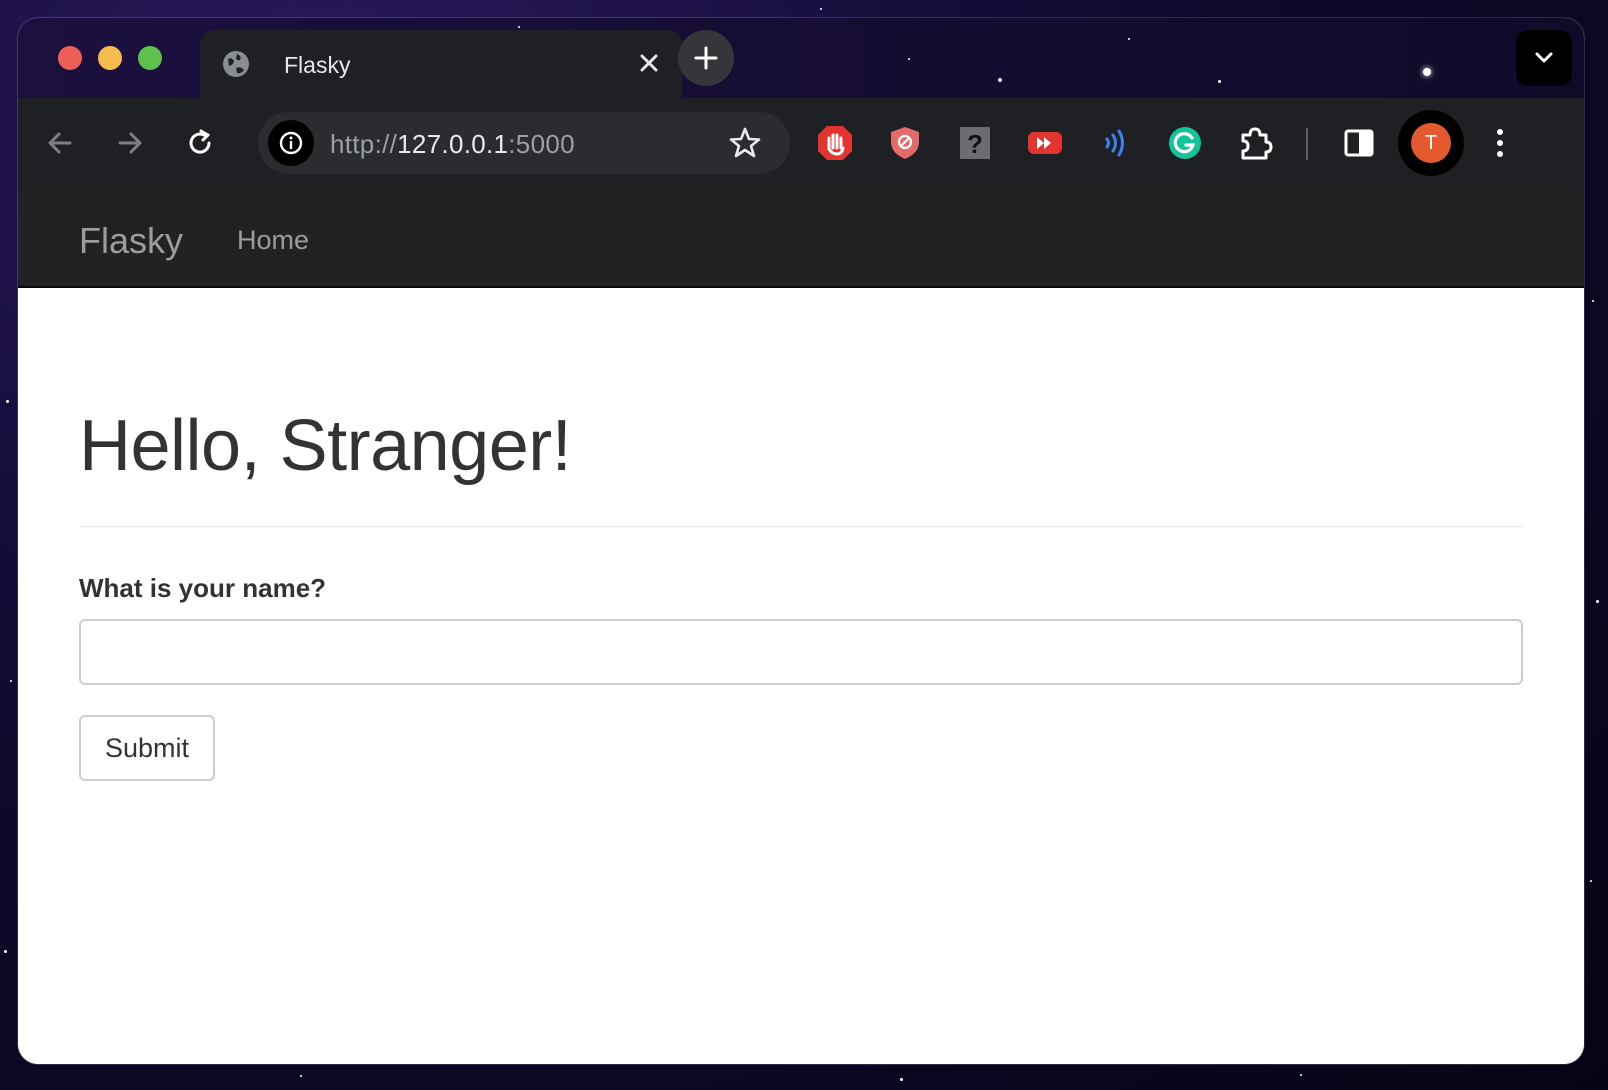  What do you see at coordinates (1255, 143) in the screenshot?
I see `puzzle-icon` at bounding box center [1255, 143].